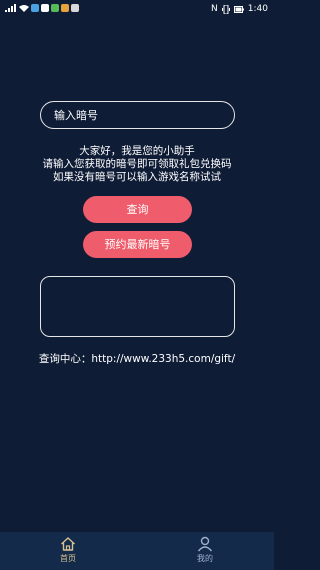  What do you see at coordinates (137, 177) in the screenshot?
I see `info-line-hint: 如果没有暗号可以输入游戏名称试试` at bounding box center [137, 177].